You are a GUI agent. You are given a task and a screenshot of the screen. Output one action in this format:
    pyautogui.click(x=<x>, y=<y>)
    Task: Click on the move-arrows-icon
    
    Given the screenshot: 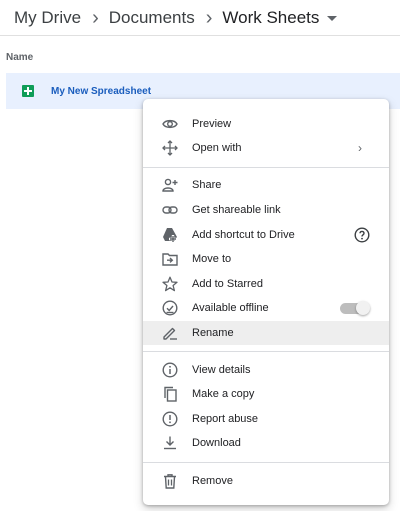 What is the action you would take?
    pyautogui.click(x=170, y=148)
    